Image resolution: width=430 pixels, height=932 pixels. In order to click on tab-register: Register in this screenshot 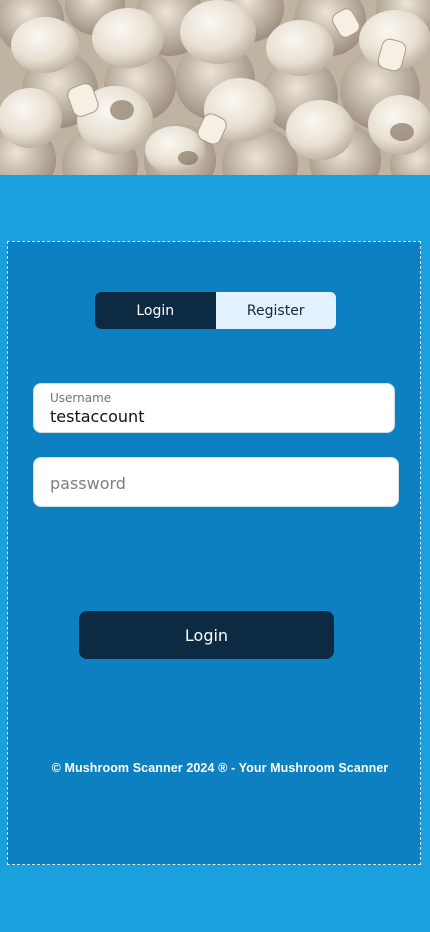, I will do `click(275, 310)`.